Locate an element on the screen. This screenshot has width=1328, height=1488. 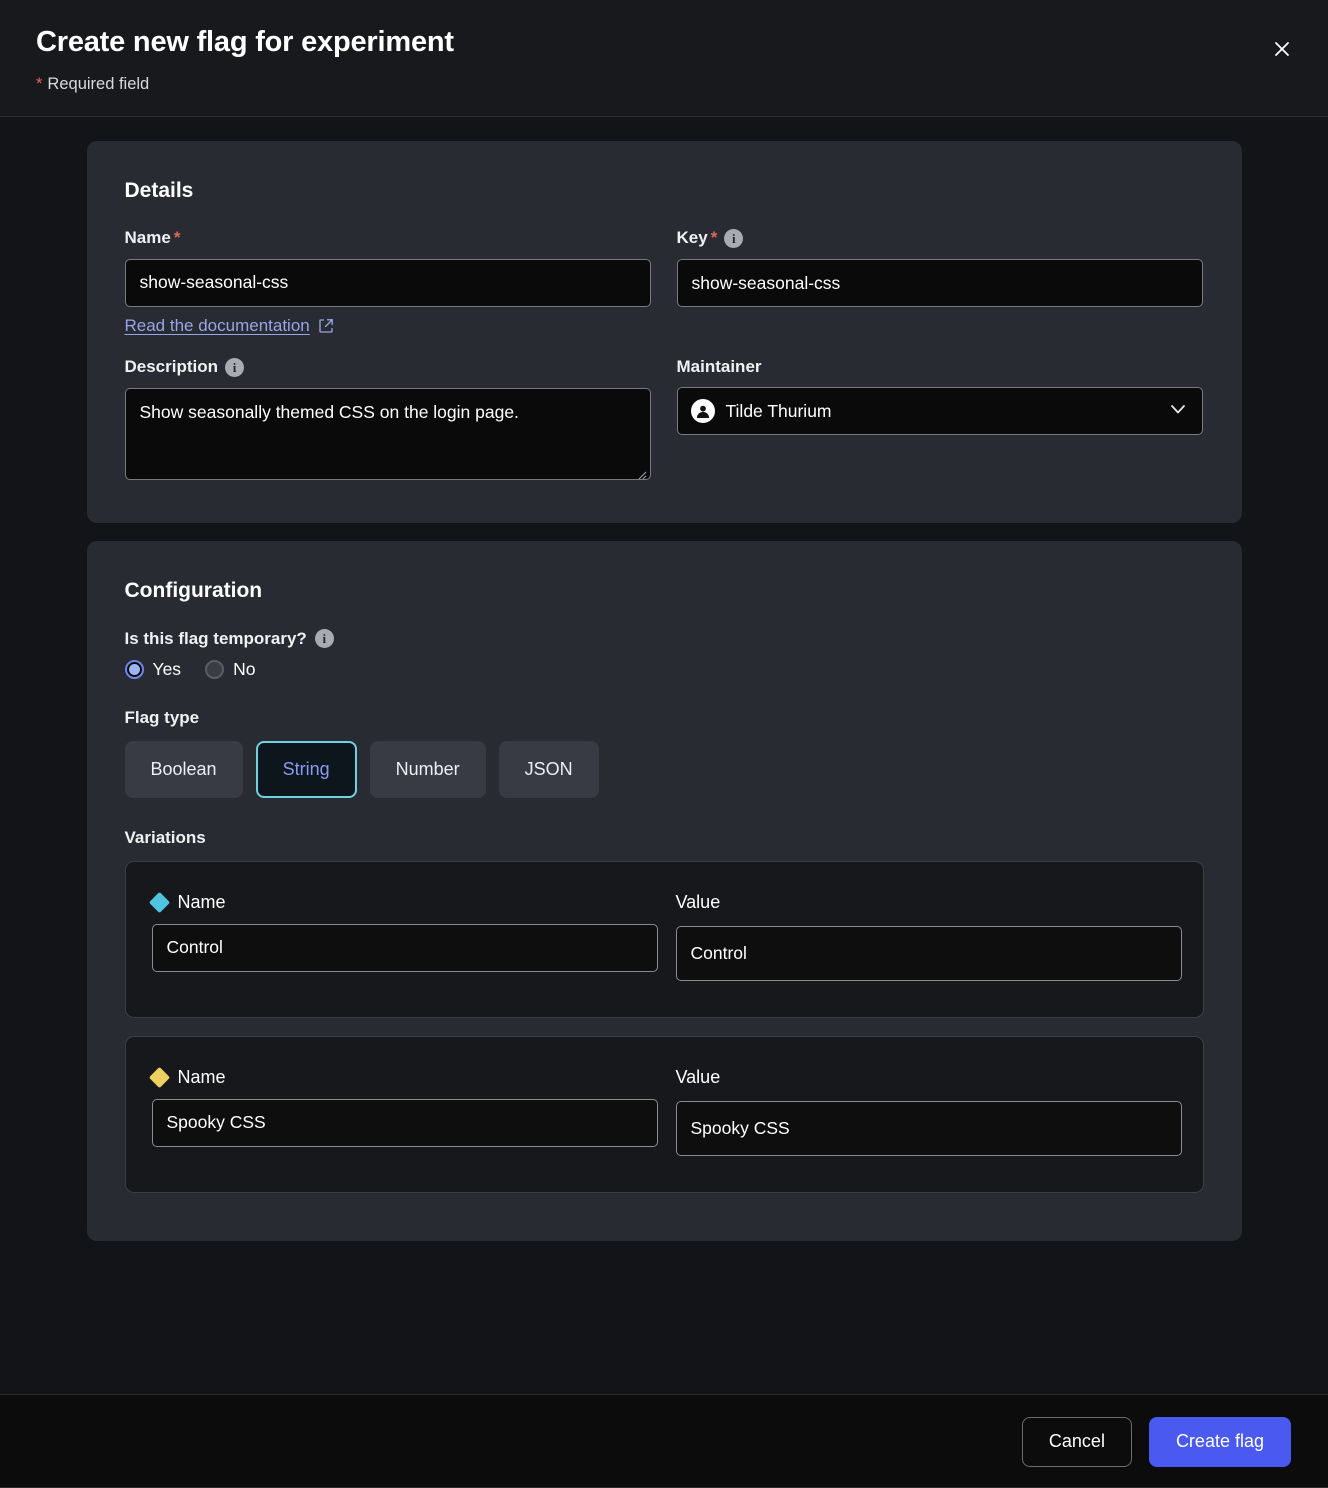
name-label: Name * is located at coordinates (387, 238).